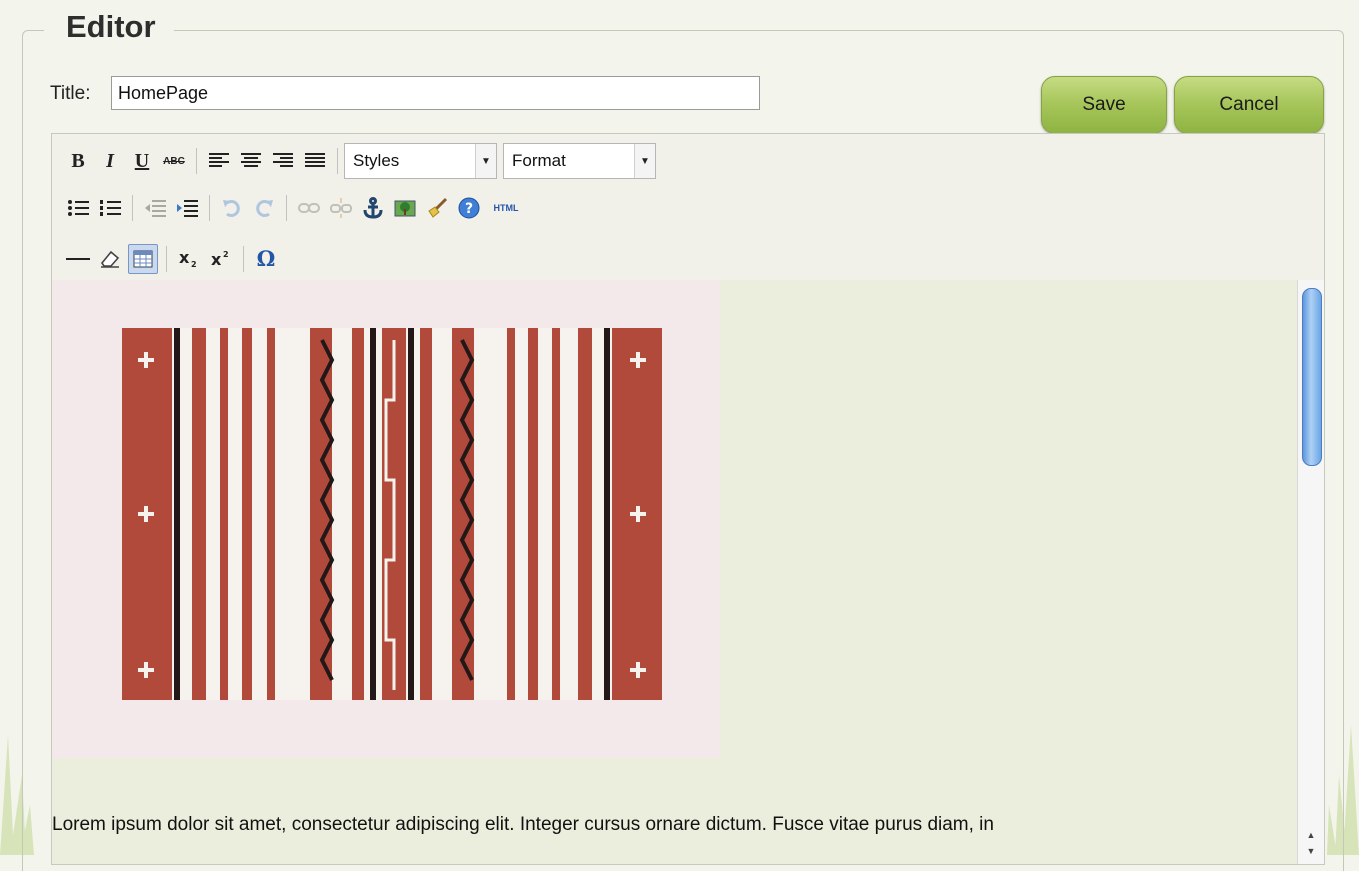 Image resolution: width=1359 pixels, height=871 pixels. What do you see at coordinates (142, 161) in the screenshot?
I see `underline-icon: U` at bounding box center [142, 161].